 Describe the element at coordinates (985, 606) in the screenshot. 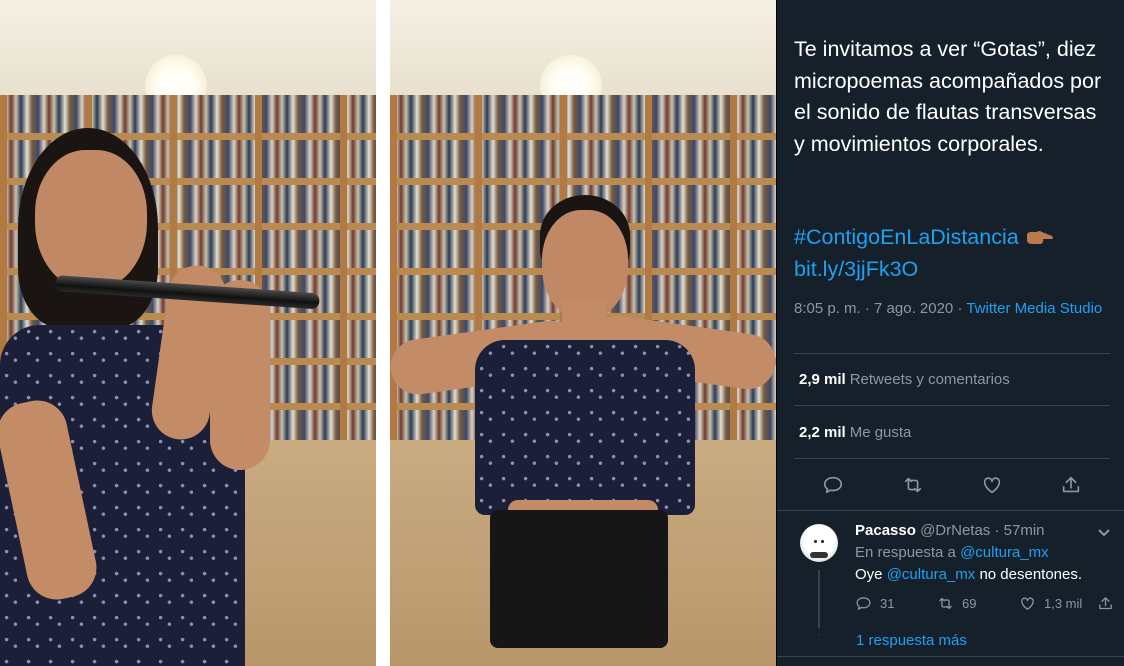

I see `reply-actions: 31 69 1,3 mil` at that location.